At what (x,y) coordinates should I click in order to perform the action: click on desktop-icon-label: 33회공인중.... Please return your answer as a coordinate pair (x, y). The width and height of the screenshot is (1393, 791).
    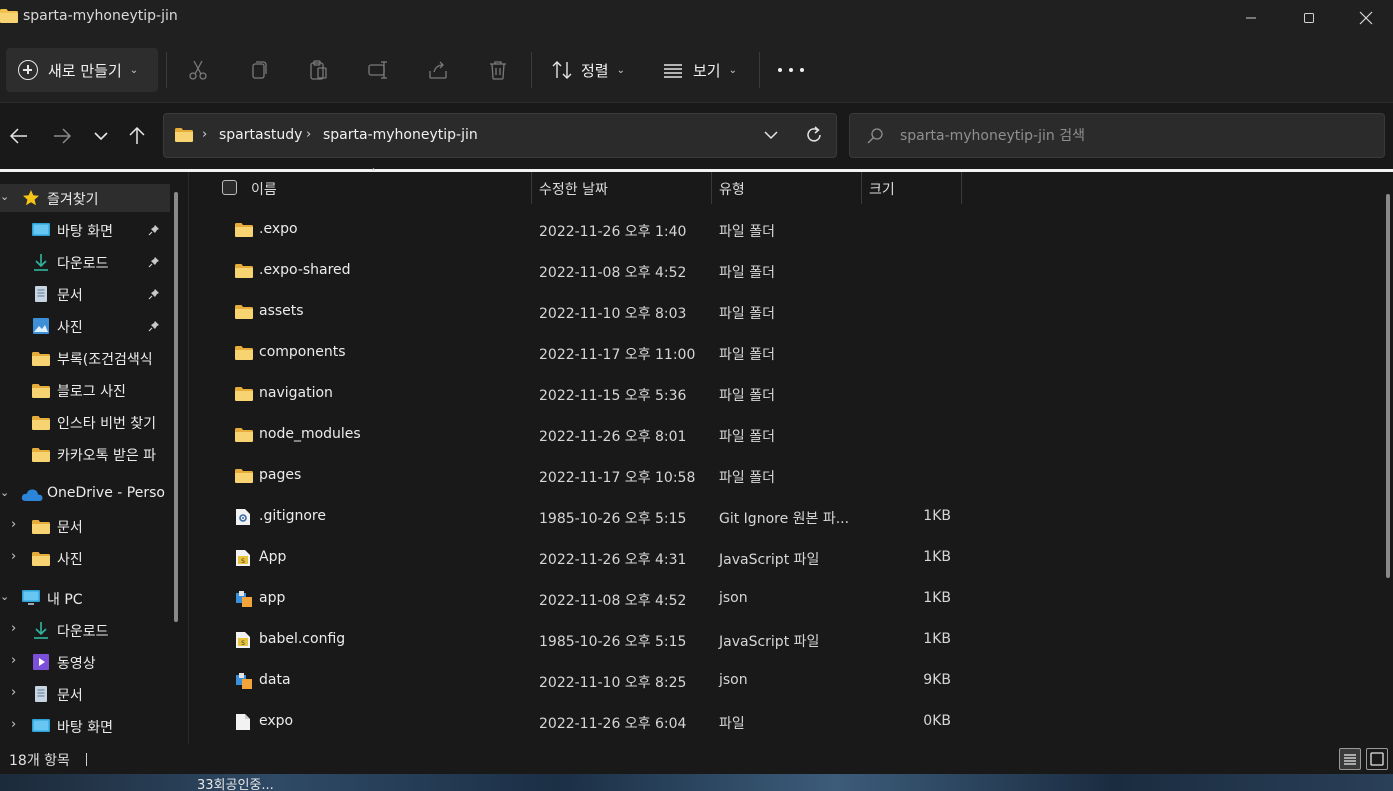
    Looking at the image, I should click on (235, 782).